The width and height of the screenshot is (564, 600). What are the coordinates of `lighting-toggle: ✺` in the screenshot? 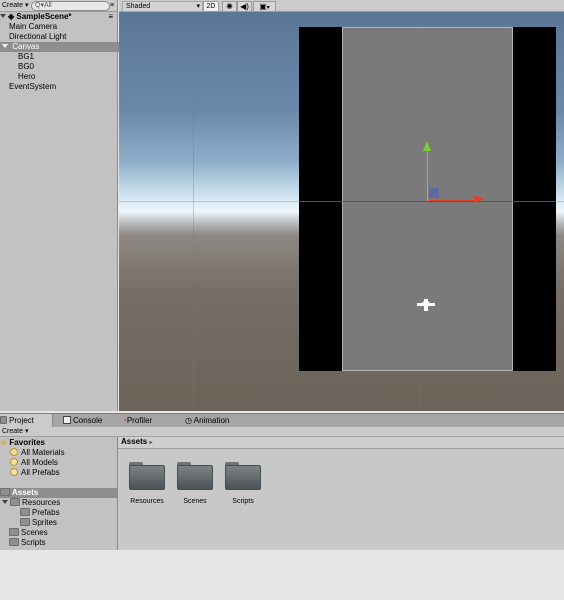 It's located at (229, 6).